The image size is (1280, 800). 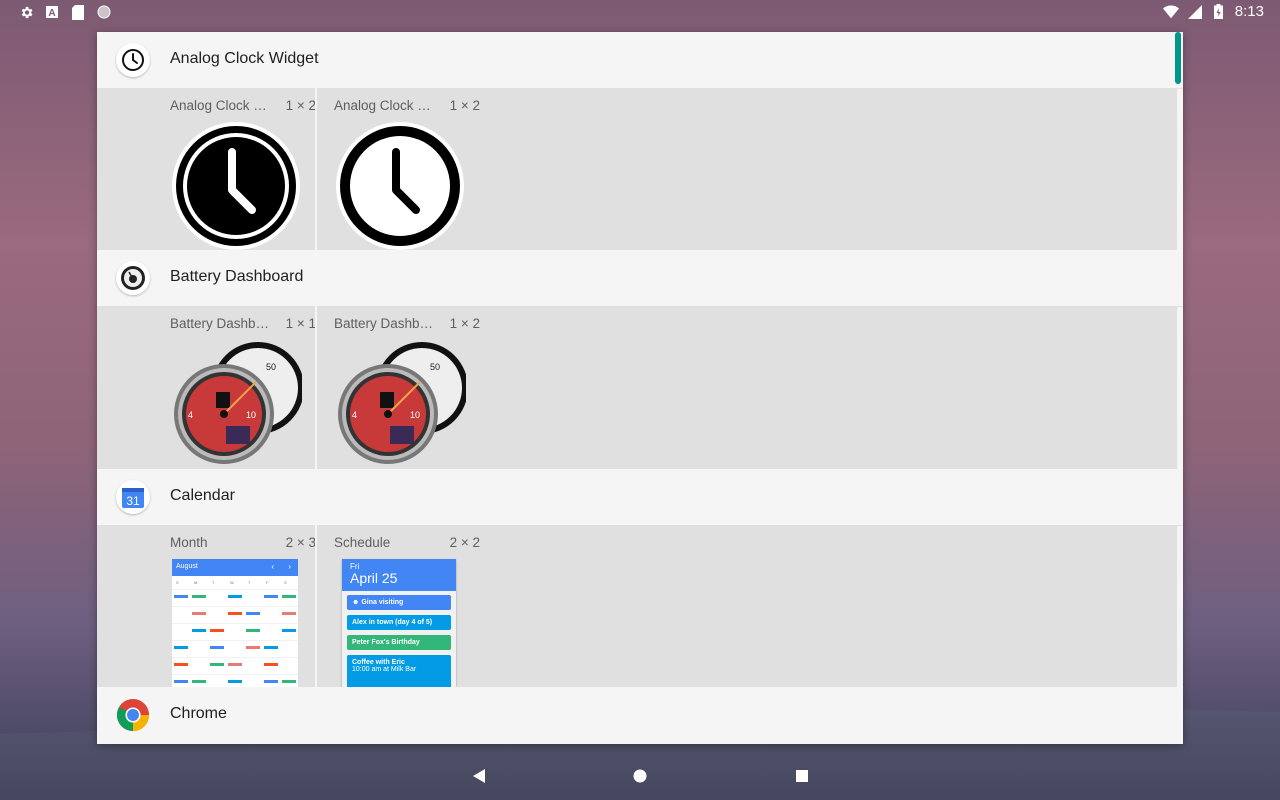 I want to click on signal-icon, so click(x=1195, y=12).